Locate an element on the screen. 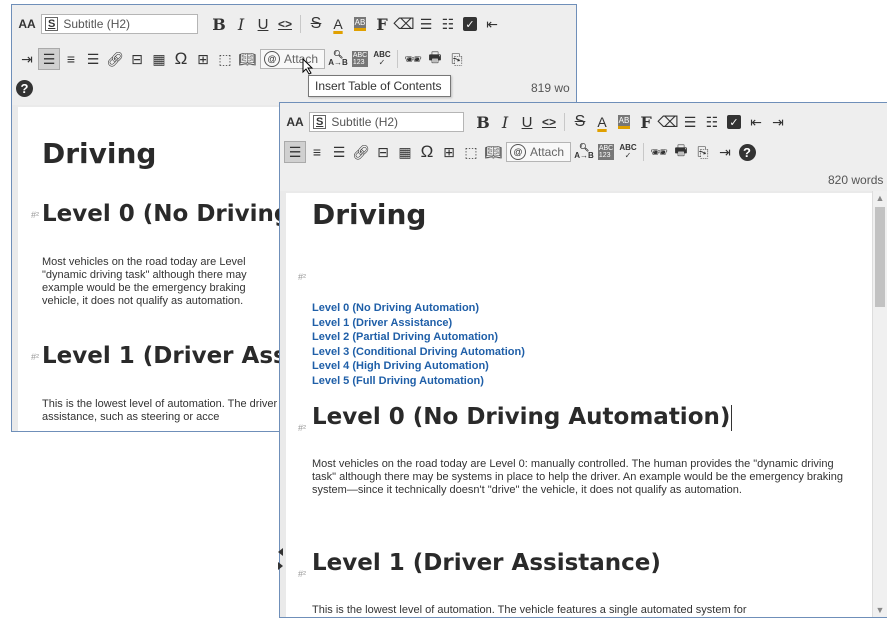  toc-link-level-1: Level 1 (Driver Assistance) is located at coordinates (418, 323).